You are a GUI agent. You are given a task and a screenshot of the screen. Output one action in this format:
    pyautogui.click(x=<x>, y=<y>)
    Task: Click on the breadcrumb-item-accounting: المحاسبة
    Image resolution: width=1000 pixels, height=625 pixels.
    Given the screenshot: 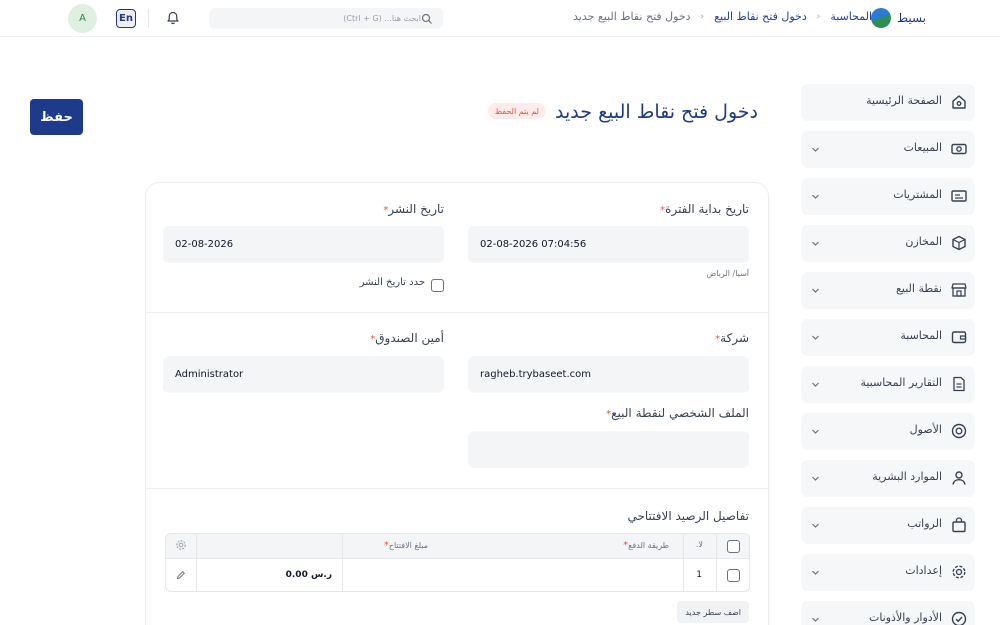 What is the action you would take?
    pyautogui.click(x=851, y=16)
    